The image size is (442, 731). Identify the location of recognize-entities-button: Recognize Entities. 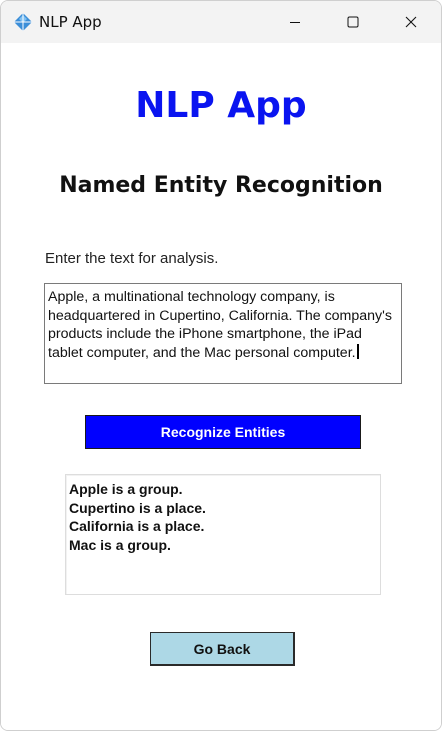
(223, 432).